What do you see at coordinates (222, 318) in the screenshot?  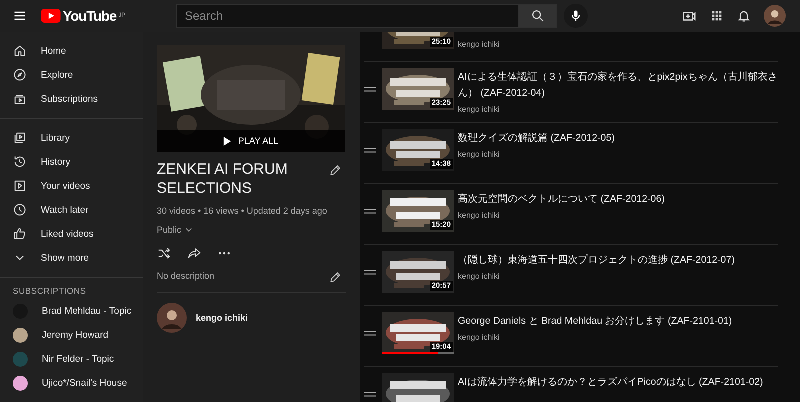 I see `owner-name: kengo ichiki` at bounding box center [222, 318].